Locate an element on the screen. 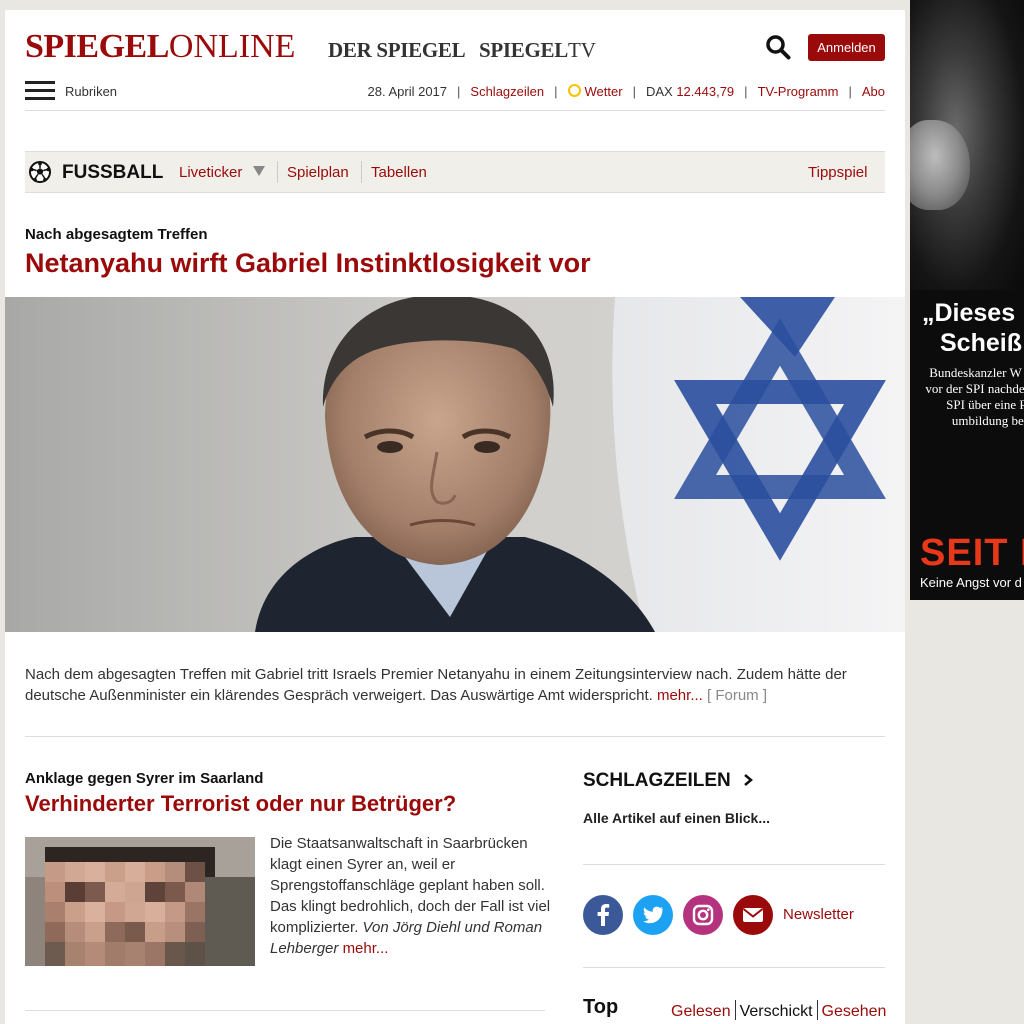 The image size is (1024, 1024). login-button: Anmelden is located at coordinates (846, 47).